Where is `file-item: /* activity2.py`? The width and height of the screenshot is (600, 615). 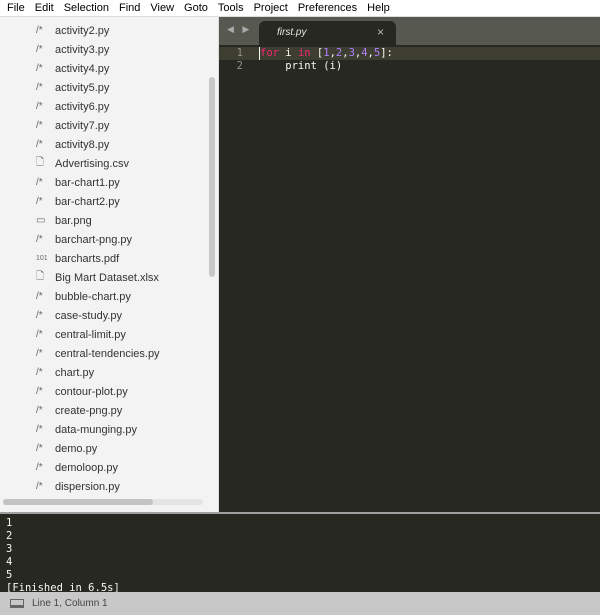
file-item: /* activity2.py is located at coordinates (72, 30).